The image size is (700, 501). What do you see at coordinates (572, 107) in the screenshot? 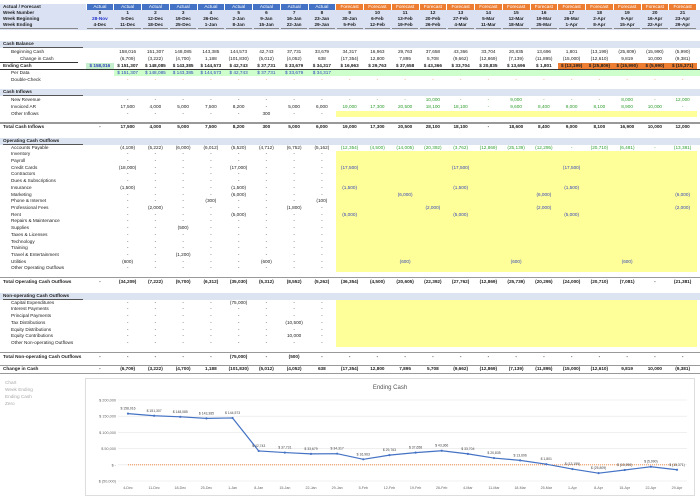
I see `cell-invoiced-ar: 9,000` at bounding box center [572, 107].